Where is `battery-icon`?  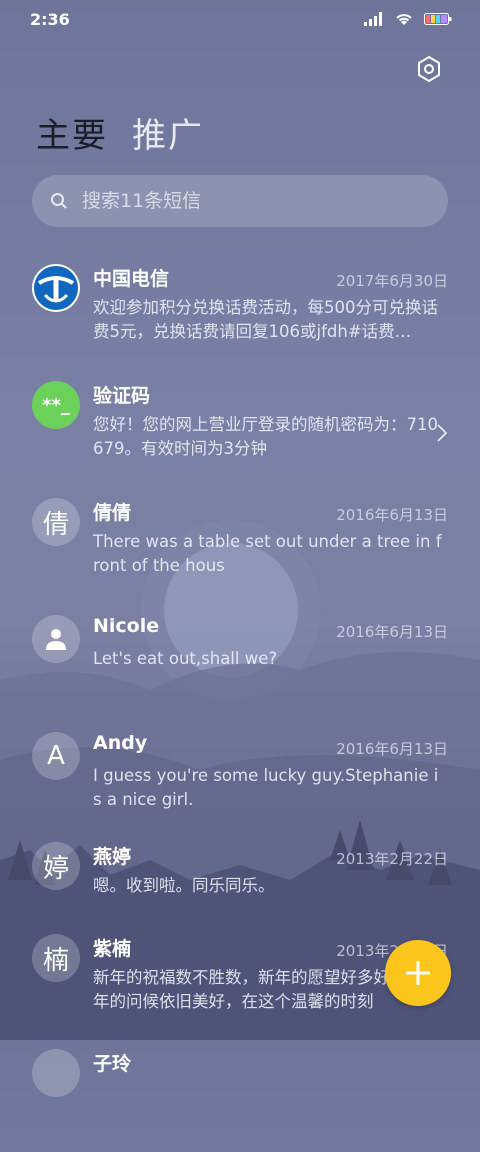 battery-icon is located at coordinates (438, 19).